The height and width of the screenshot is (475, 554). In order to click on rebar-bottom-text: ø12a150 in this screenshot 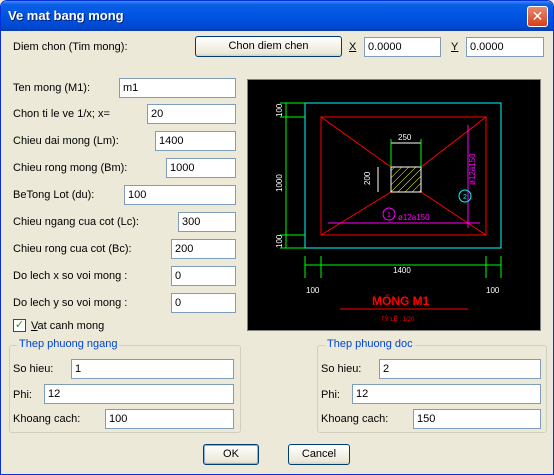, I will do `click(414, 217)`.